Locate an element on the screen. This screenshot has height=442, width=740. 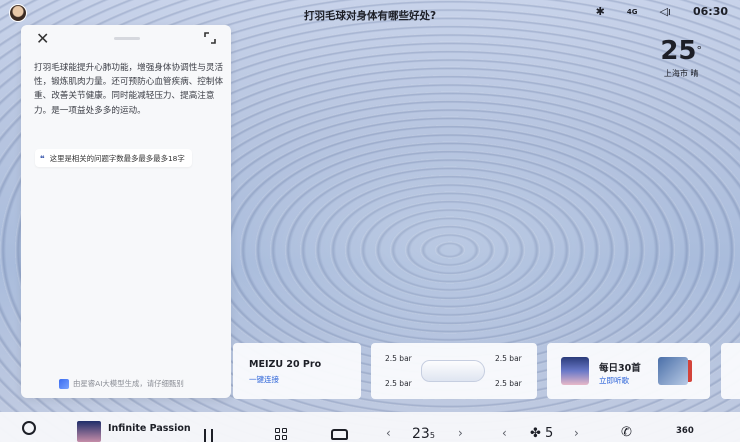
related-question-chip: ❝ 这里是相关的问题字数最多最多最多18字 is located at coordinates (113, 158).